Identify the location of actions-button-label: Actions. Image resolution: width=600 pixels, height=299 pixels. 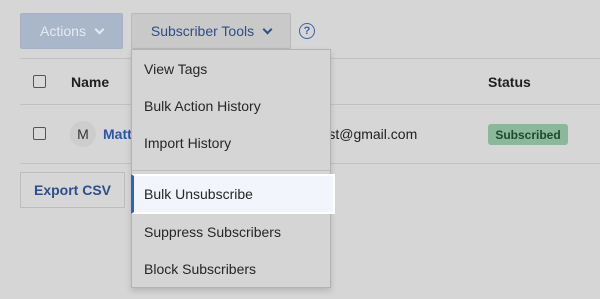
(63, 31).